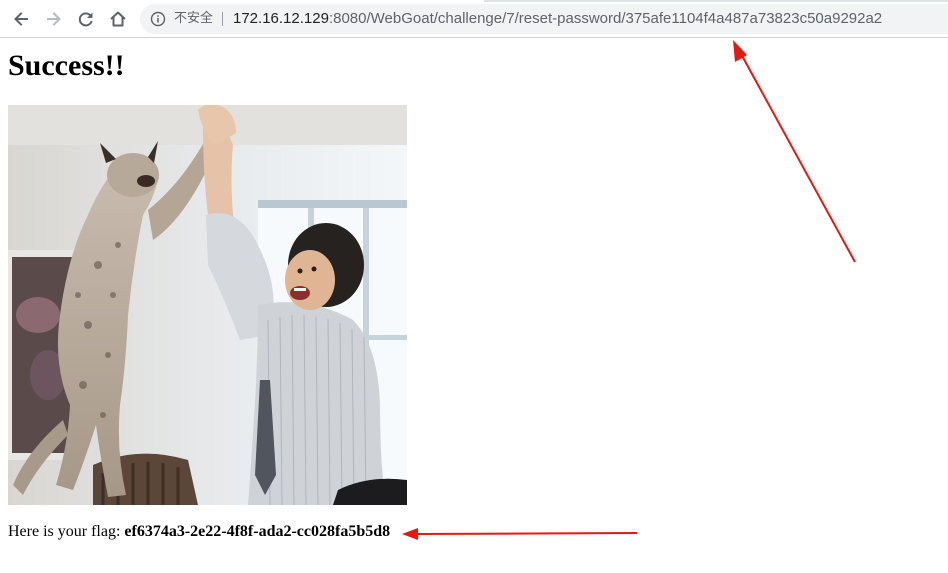 The image size is (948, 573). I want to click on back-arrow-icon, so click(21, 19).